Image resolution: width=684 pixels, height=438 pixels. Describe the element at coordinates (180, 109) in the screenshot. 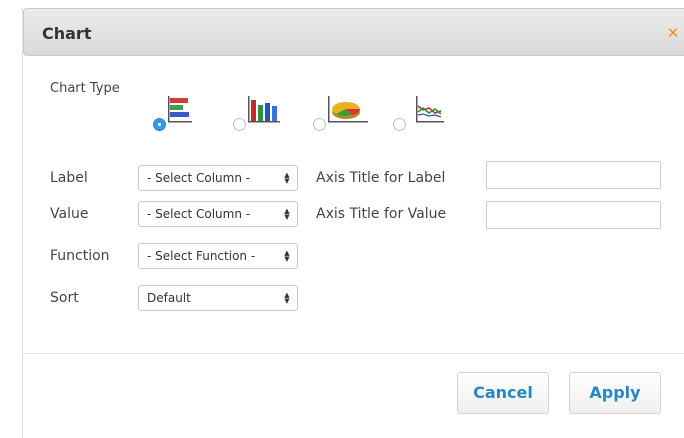

I see `horizontal-bar-chart-icon` at that location.